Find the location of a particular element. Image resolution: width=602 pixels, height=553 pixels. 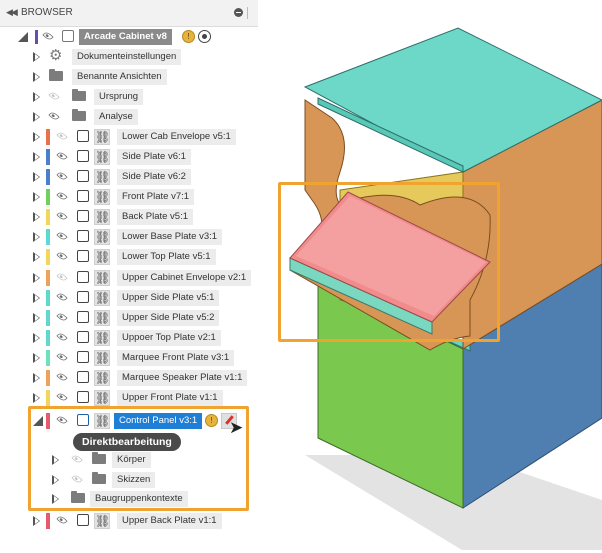

tree-row: ⚙ Dokumenteinstellungen is located at coordinates (129, 57).